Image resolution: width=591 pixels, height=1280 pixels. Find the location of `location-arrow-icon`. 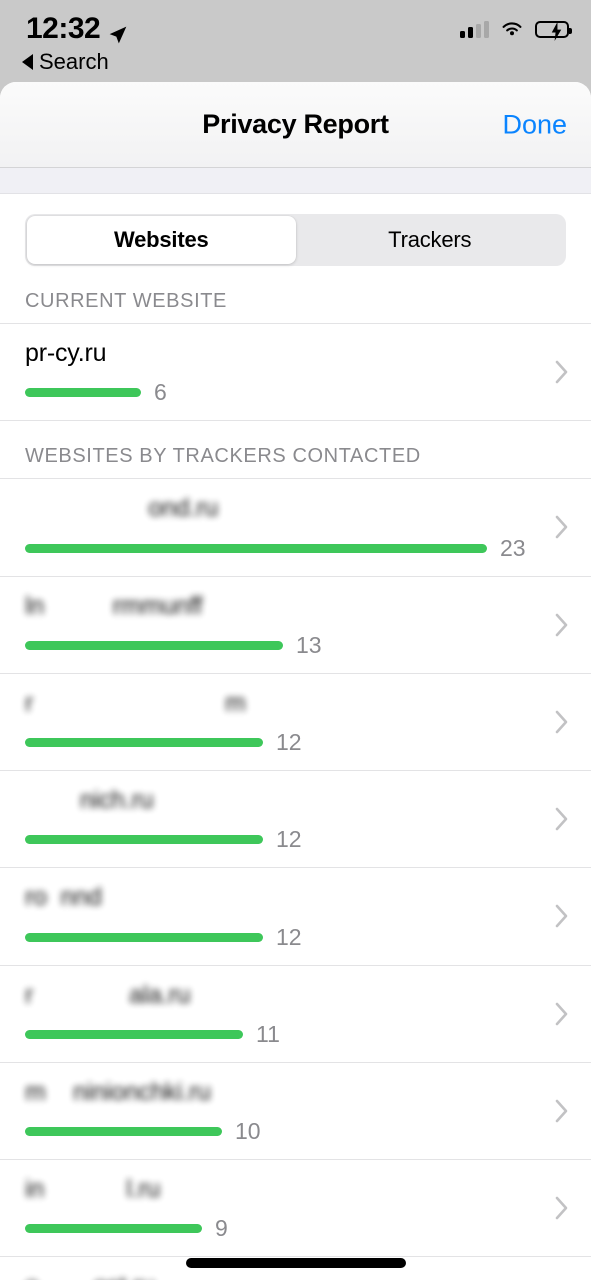

location-arrow-icon is located at coordinates (118, 31).